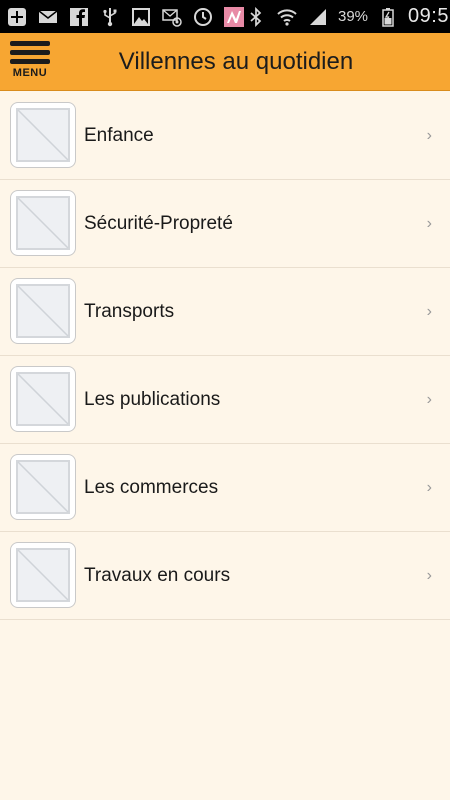 The height and width of the screenshot is (800, 450). What do you see at coordinates (172, 17) in the screenshot?
I see `email-alert-icon` at bounding box center [172, 17].